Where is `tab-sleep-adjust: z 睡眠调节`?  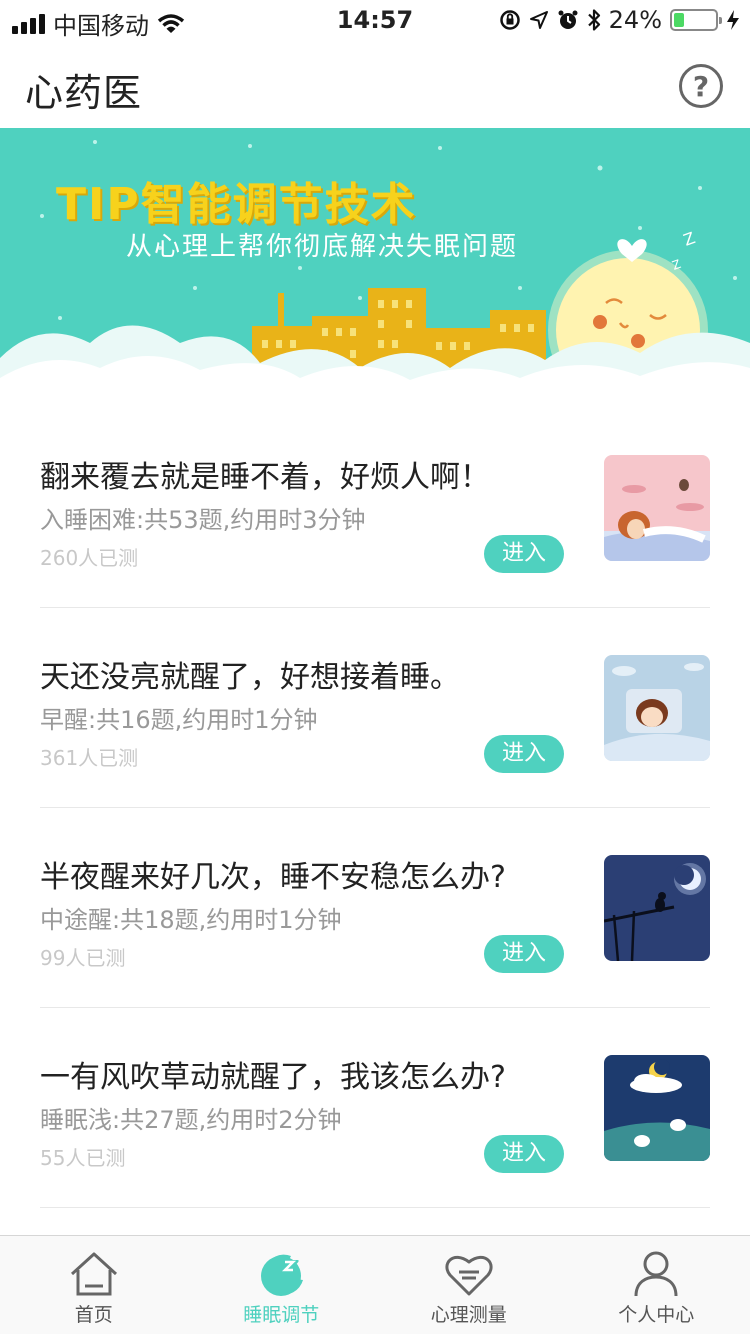 tab-sleep-adjust: z 睡眠调节 is located at coordinates (282, 1285).